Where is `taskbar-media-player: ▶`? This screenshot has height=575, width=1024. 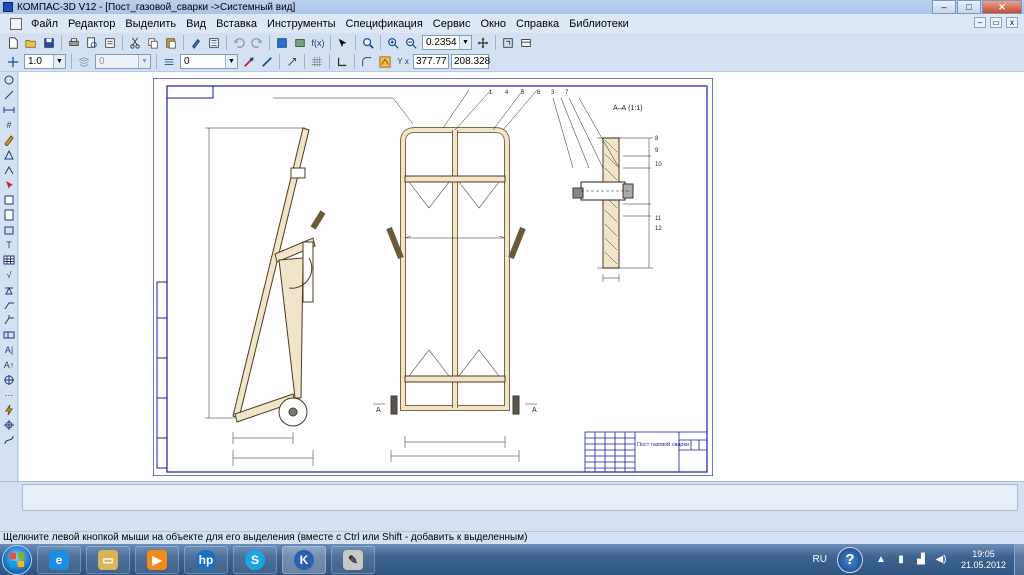 taskbar-media-player: ▶ is located at coordinates (157, 559).